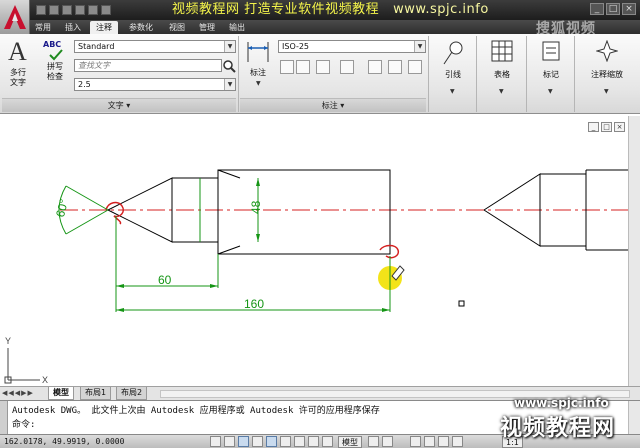 The width and height of the screenshot is (640, 448). I want to click on autocad-logo-icon, so click(15, 17).